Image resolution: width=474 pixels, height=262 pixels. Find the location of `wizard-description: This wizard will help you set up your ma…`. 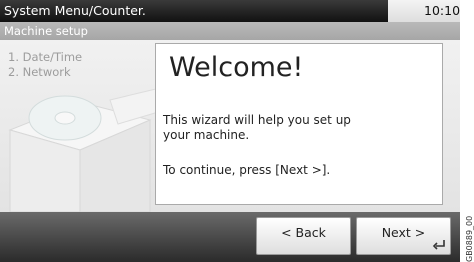

wizard-description: This wizard will help you set up your ma… is located at coordinates (257, 127).